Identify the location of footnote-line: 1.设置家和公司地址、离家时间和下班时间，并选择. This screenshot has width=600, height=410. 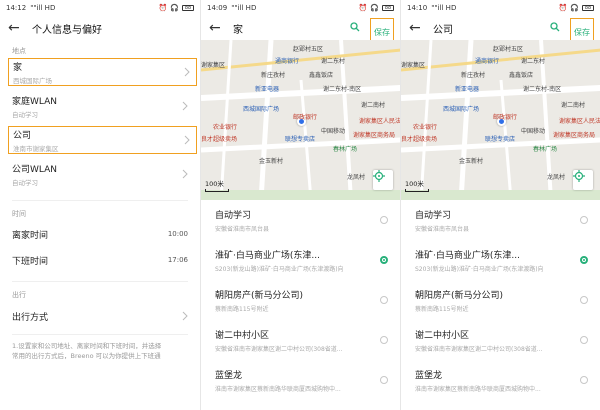
(87, 346).